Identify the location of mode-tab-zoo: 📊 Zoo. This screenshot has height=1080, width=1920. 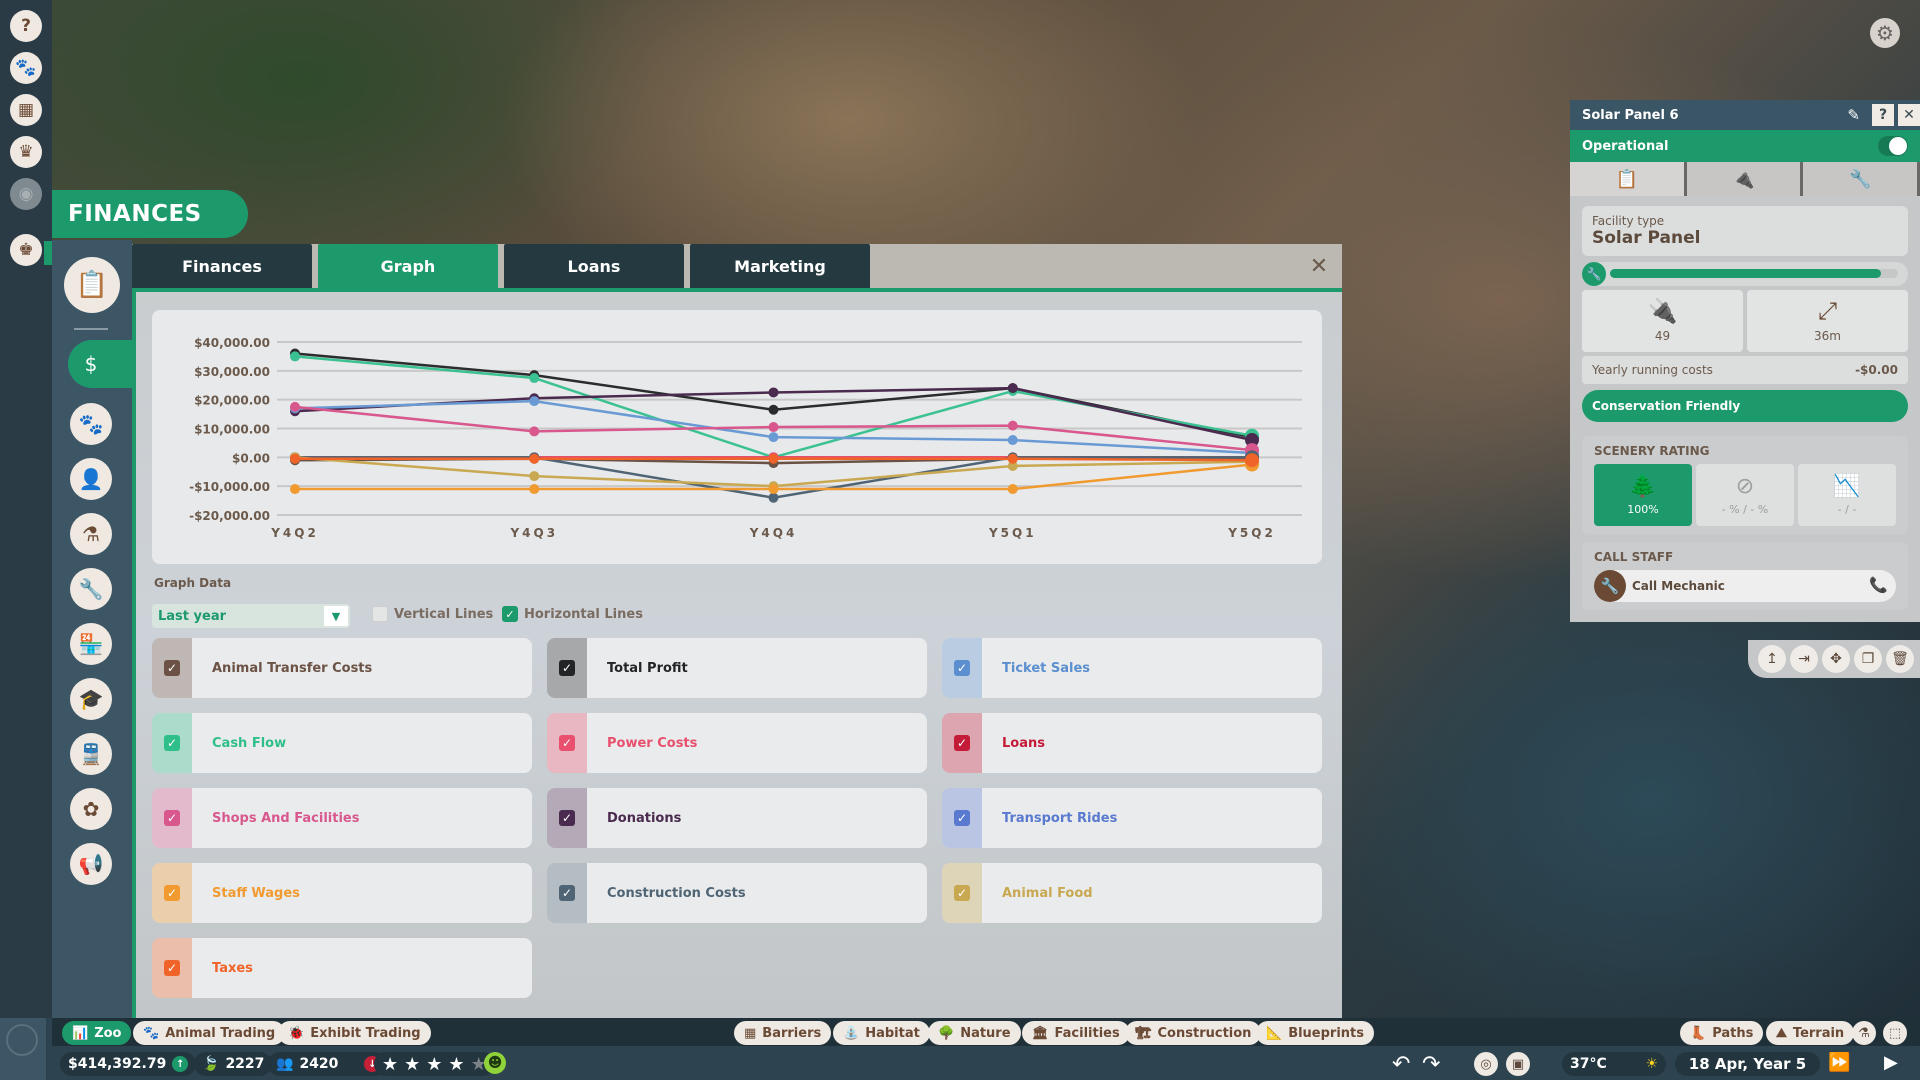
(97, 1033).